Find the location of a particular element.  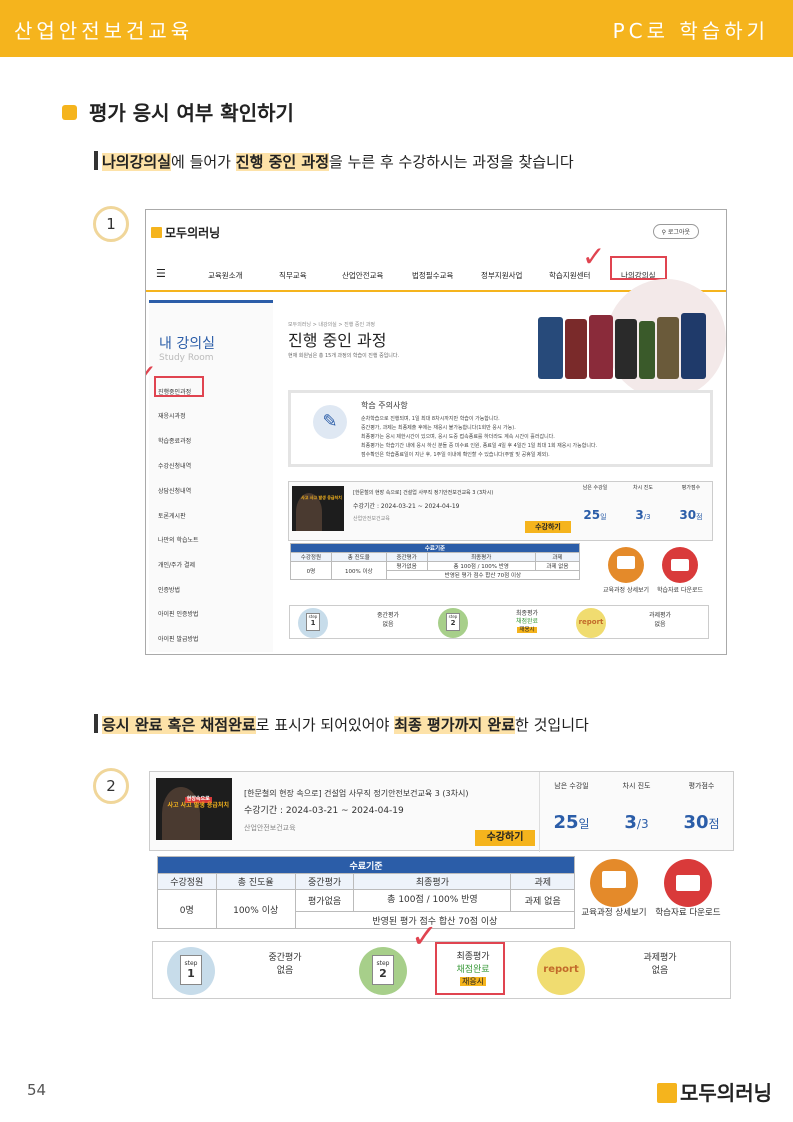

sidebar-item-ipin-auth: 아이핀 인증방법 is located at coordinates (178, 613).